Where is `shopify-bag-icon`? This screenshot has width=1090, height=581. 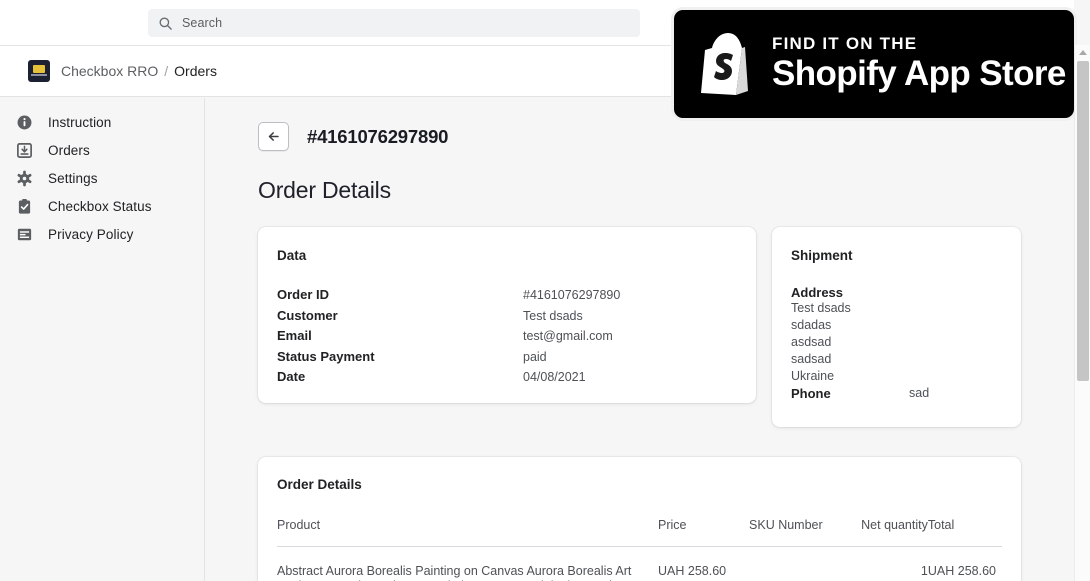 shopify-bag-icon is located at coordinates (724, 64).